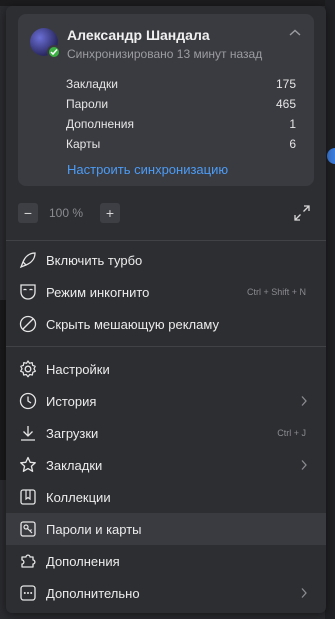 The width and height of the screenshot is (335, 619). Describe the element at coordinates (166, 260) in the screenshot. I see `menu-item-turbo: Включить турбо` at that location.